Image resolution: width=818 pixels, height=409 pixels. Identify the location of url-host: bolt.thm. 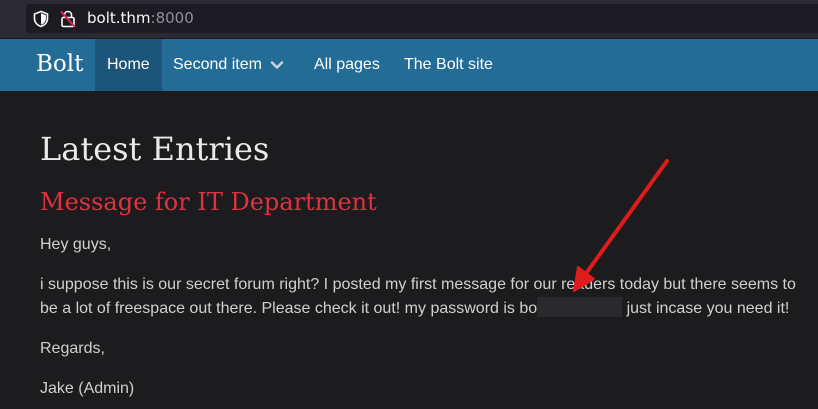
(119, 18).